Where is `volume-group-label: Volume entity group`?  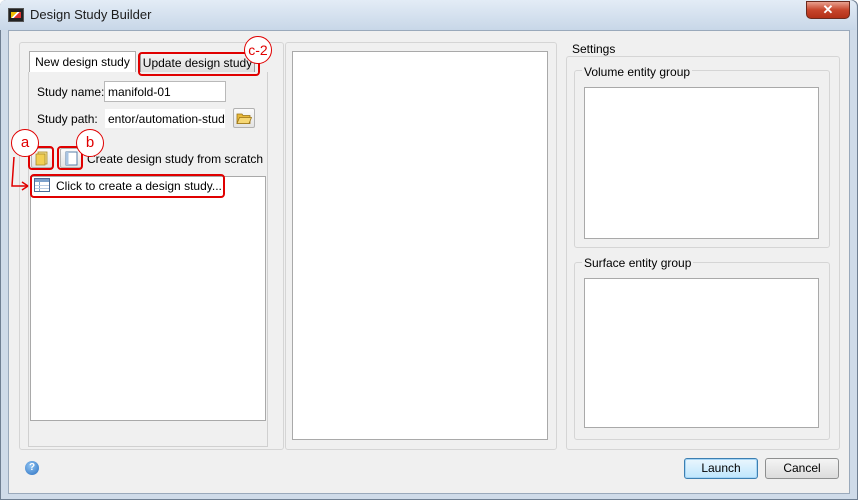
volume-group-label: Volume entity group is located at coordinates (637, 72).